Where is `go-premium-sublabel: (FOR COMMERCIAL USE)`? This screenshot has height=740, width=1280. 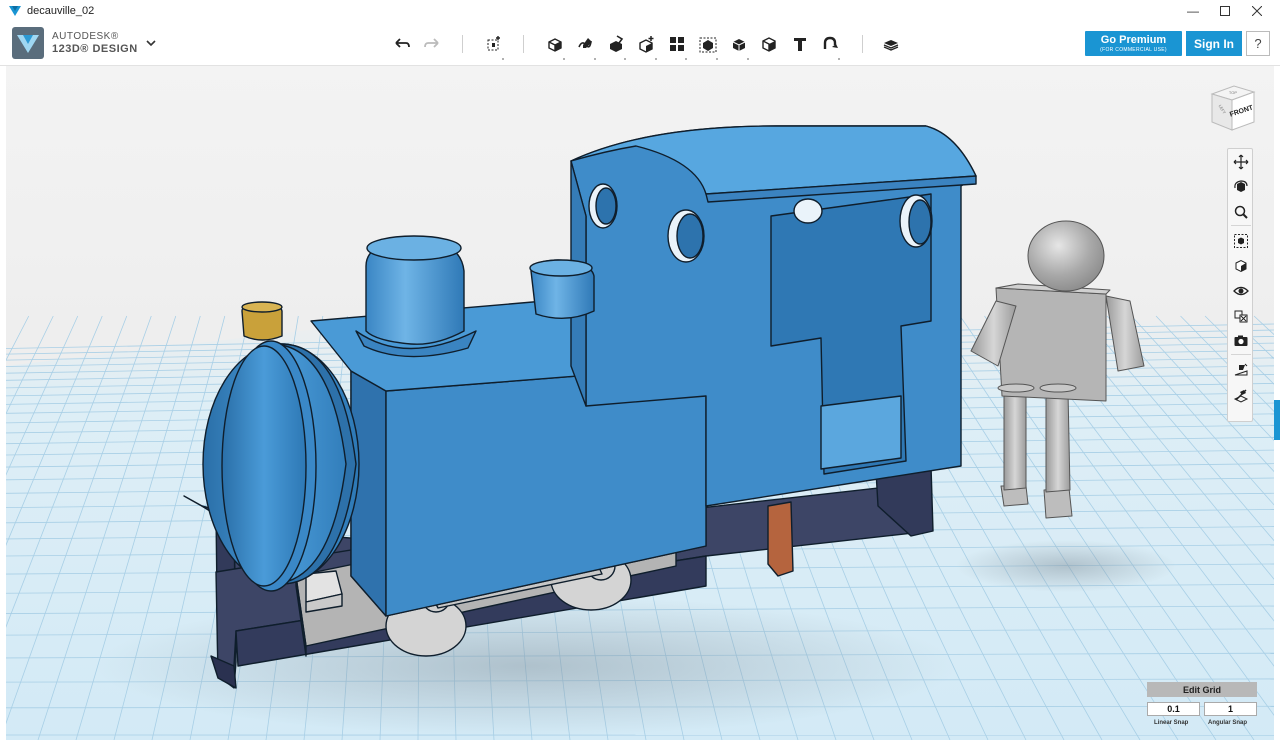
go-premium-sublabel: (FOR COMMERCIAL USE) is located at coordinates (1133, 50).